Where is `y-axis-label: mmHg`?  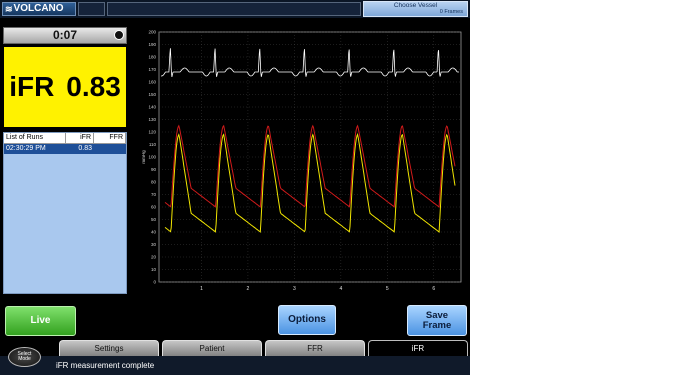
y-axis-label: mmHg is located at coordinates (143, 157).